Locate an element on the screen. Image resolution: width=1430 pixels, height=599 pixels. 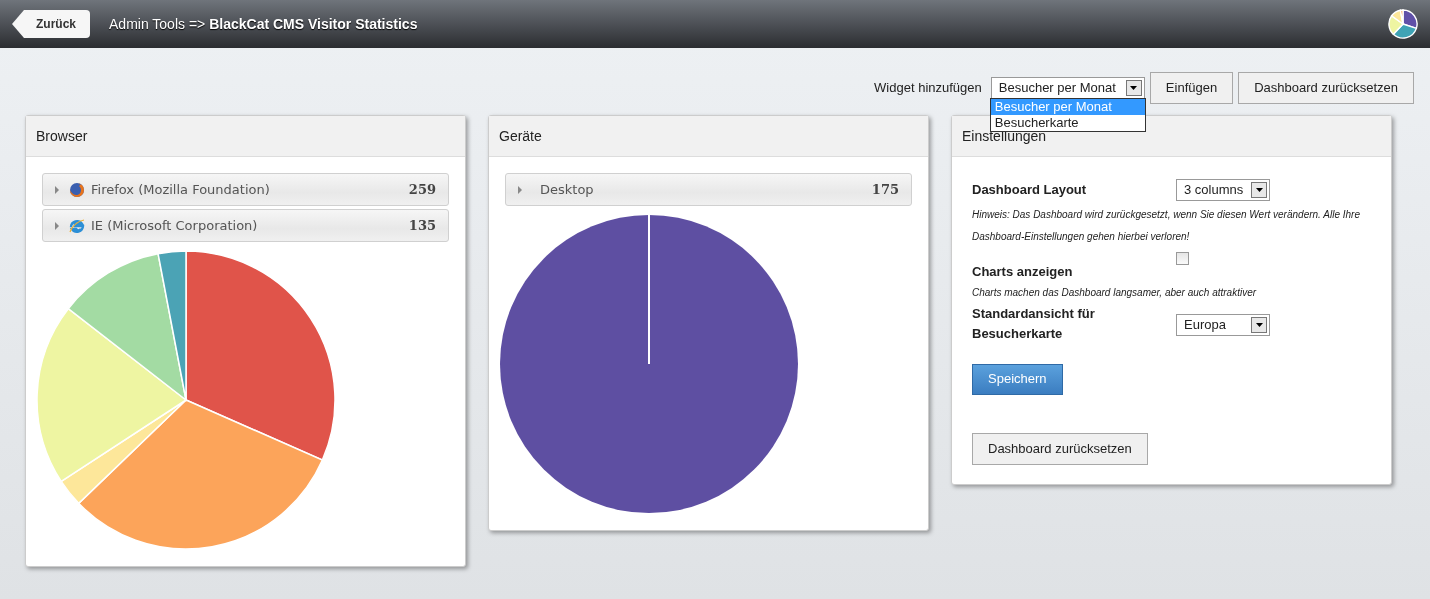
widget-label: Widget hinzufügen is located at coordinates (928, 88).